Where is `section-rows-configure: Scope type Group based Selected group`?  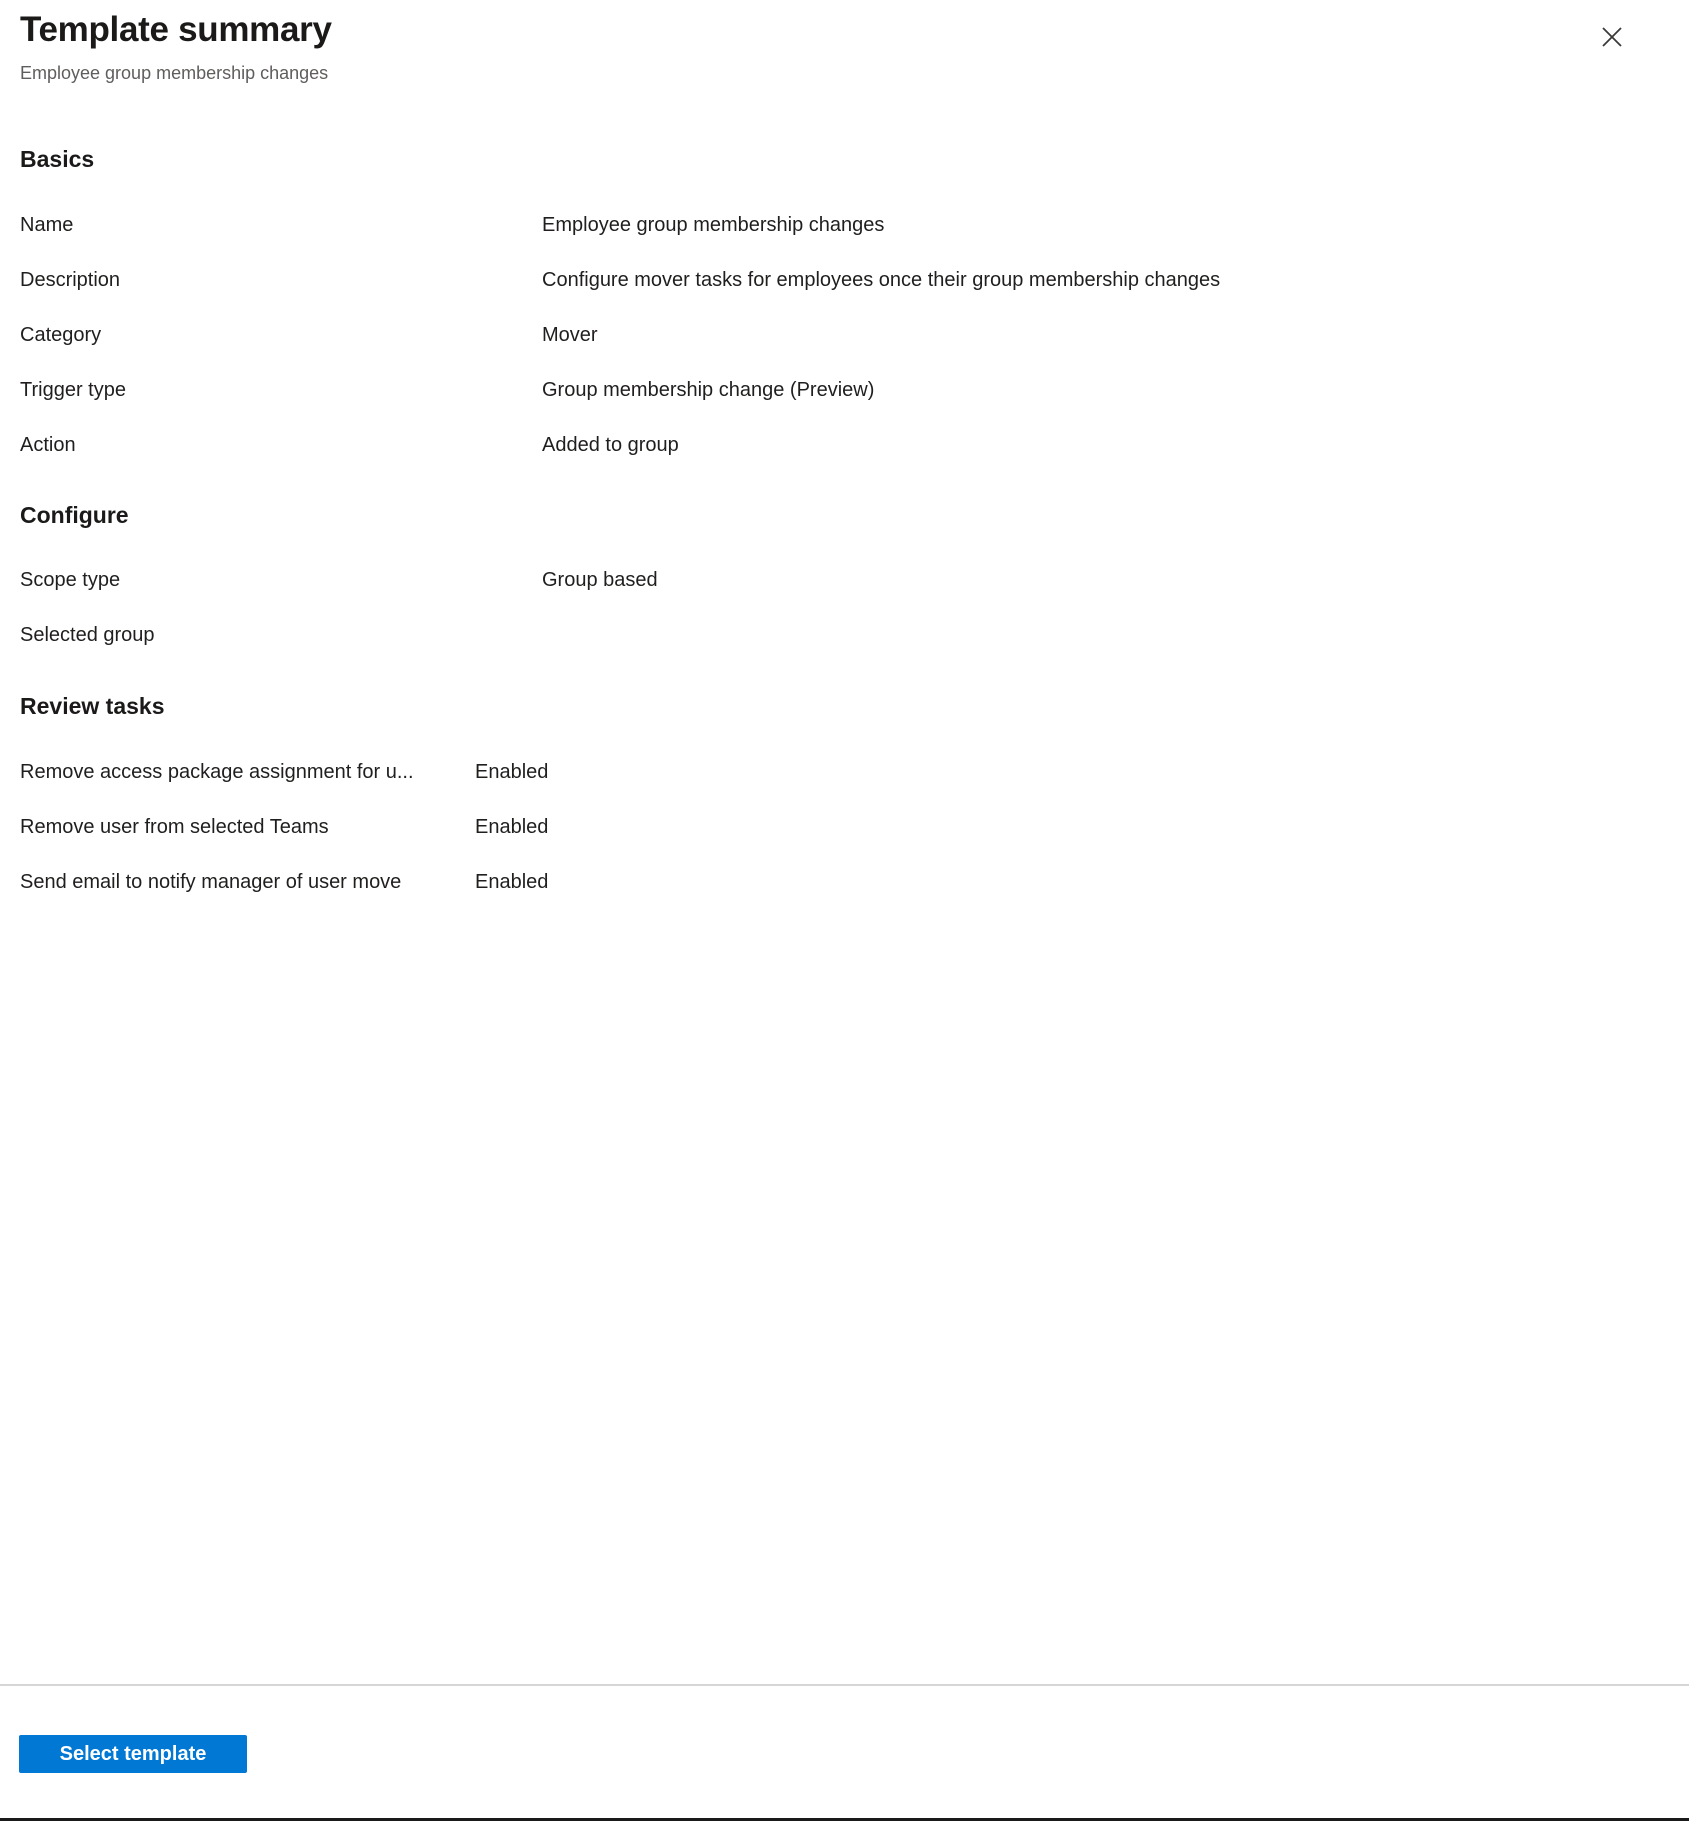 section-rows-configure: Scope type Group based Selected group is located at coordinates (844, 608).